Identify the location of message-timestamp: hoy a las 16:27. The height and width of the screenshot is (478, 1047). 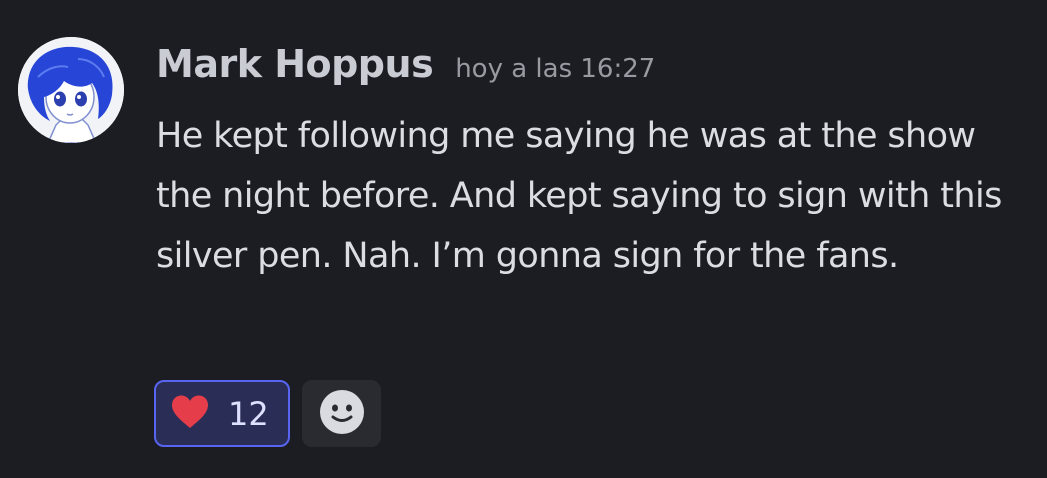
(555, 69).